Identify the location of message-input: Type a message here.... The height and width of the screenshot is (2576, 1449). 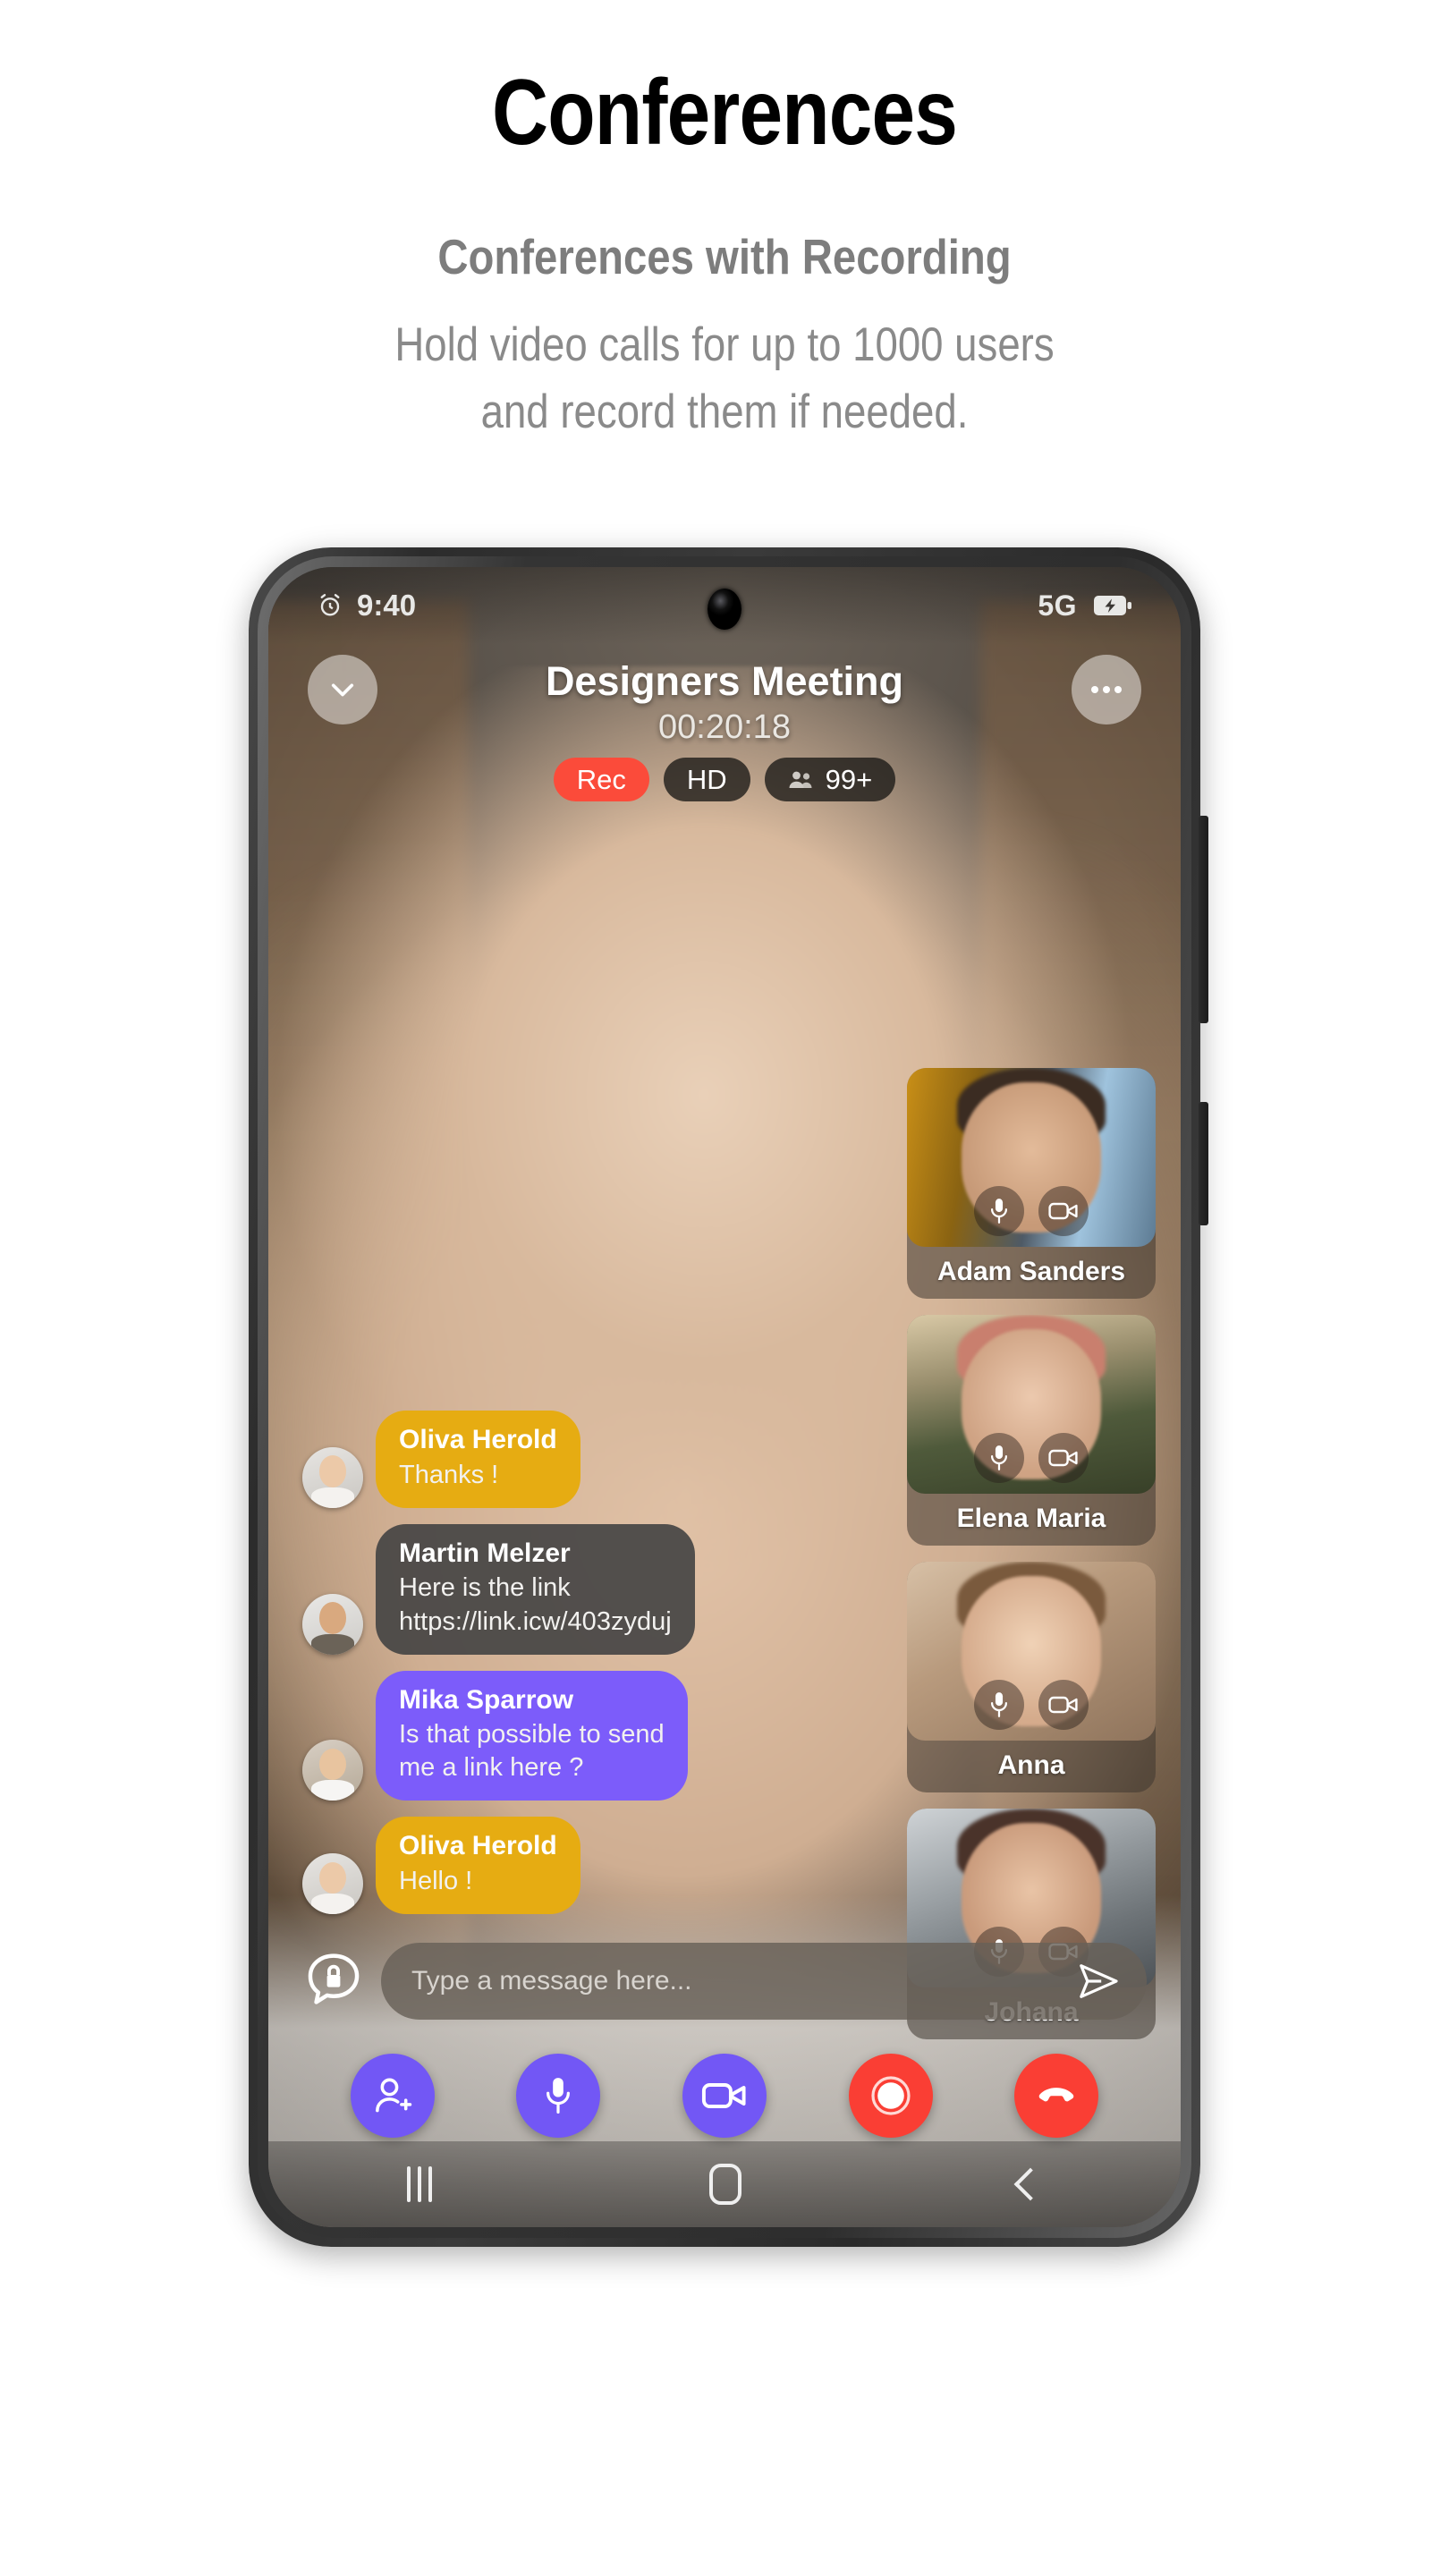
(764, 1981).